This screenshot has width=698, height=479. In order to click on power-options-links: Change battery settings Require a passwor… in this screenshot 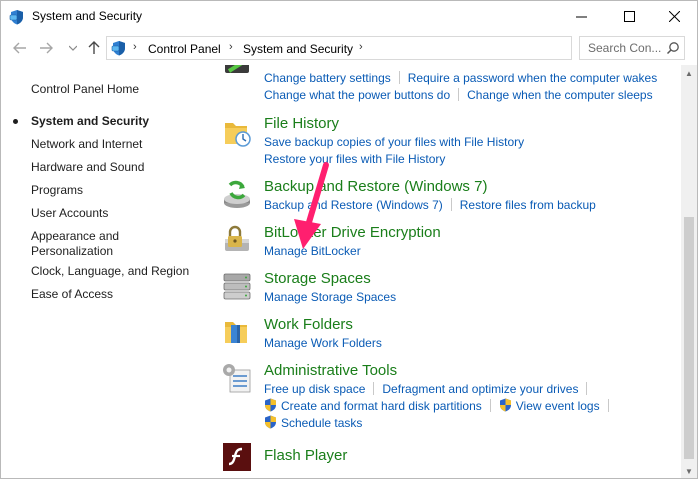, I will do `click(460, 87)`.